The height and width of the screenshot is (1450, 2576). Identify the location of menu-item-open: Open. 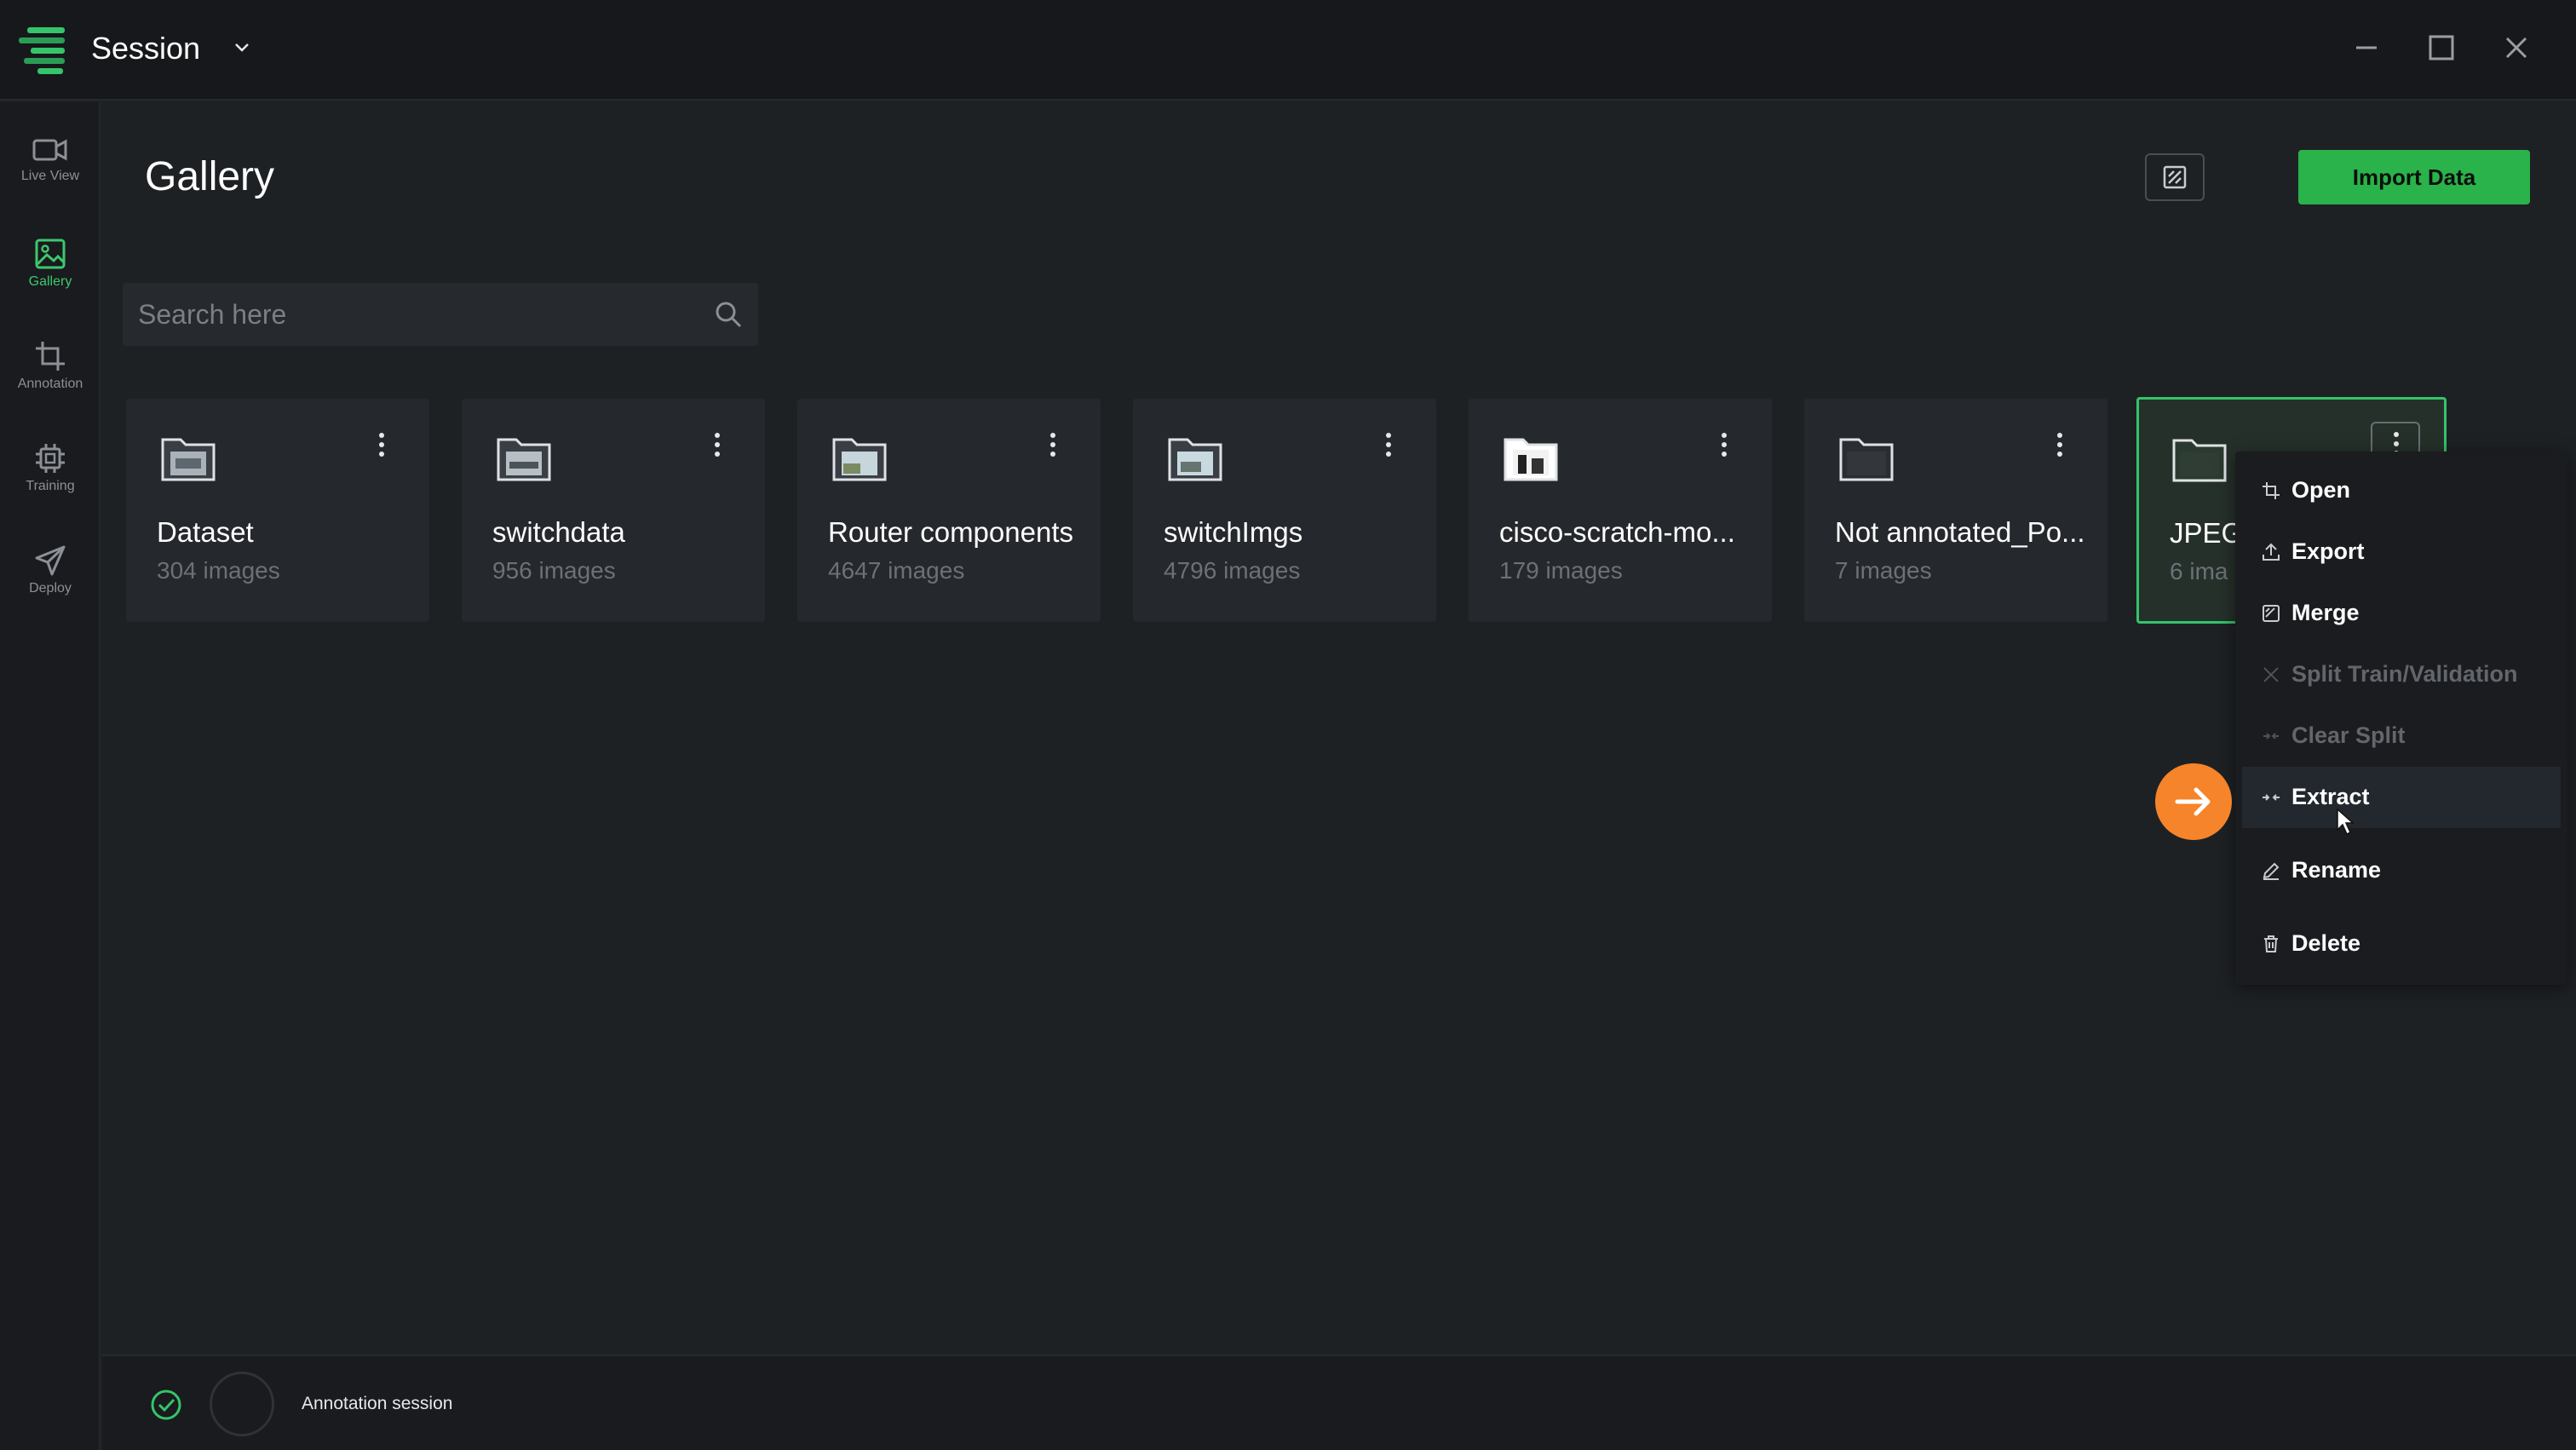
(2402, 490).